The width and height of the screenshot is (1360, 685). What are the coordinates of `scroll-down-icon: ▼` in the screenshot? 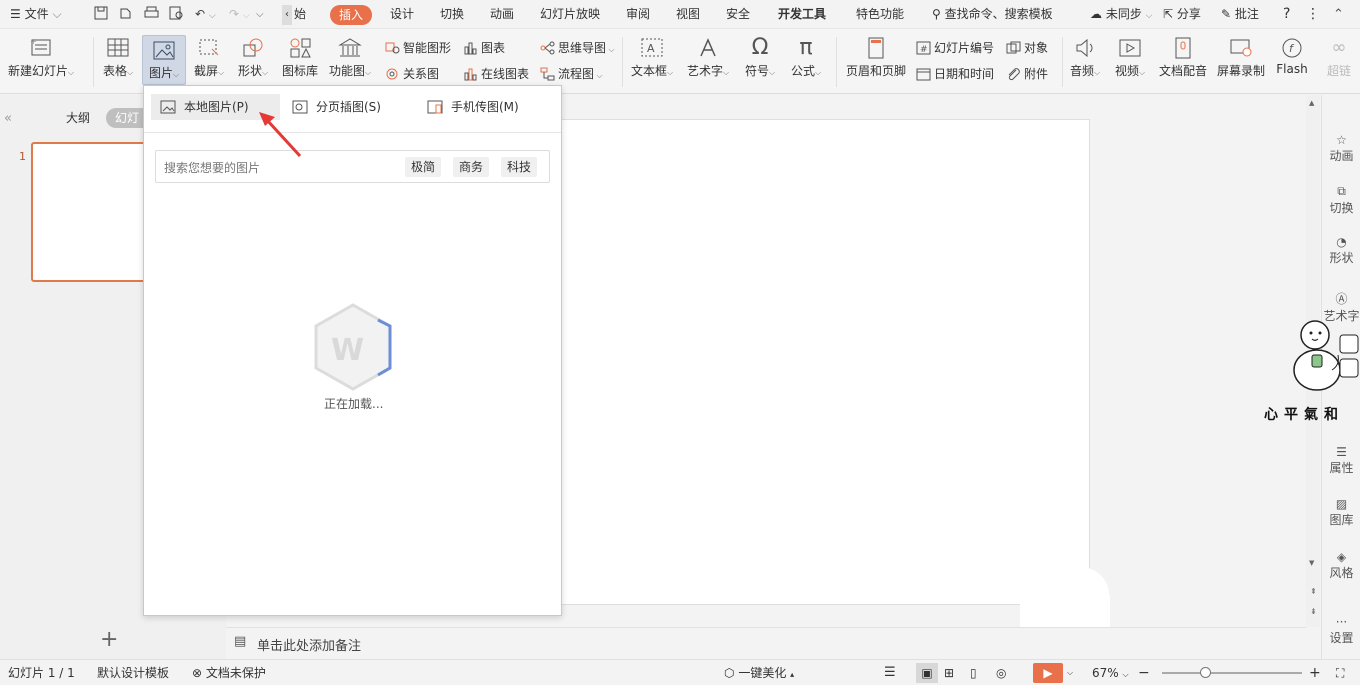 It's located at (1311, 563).